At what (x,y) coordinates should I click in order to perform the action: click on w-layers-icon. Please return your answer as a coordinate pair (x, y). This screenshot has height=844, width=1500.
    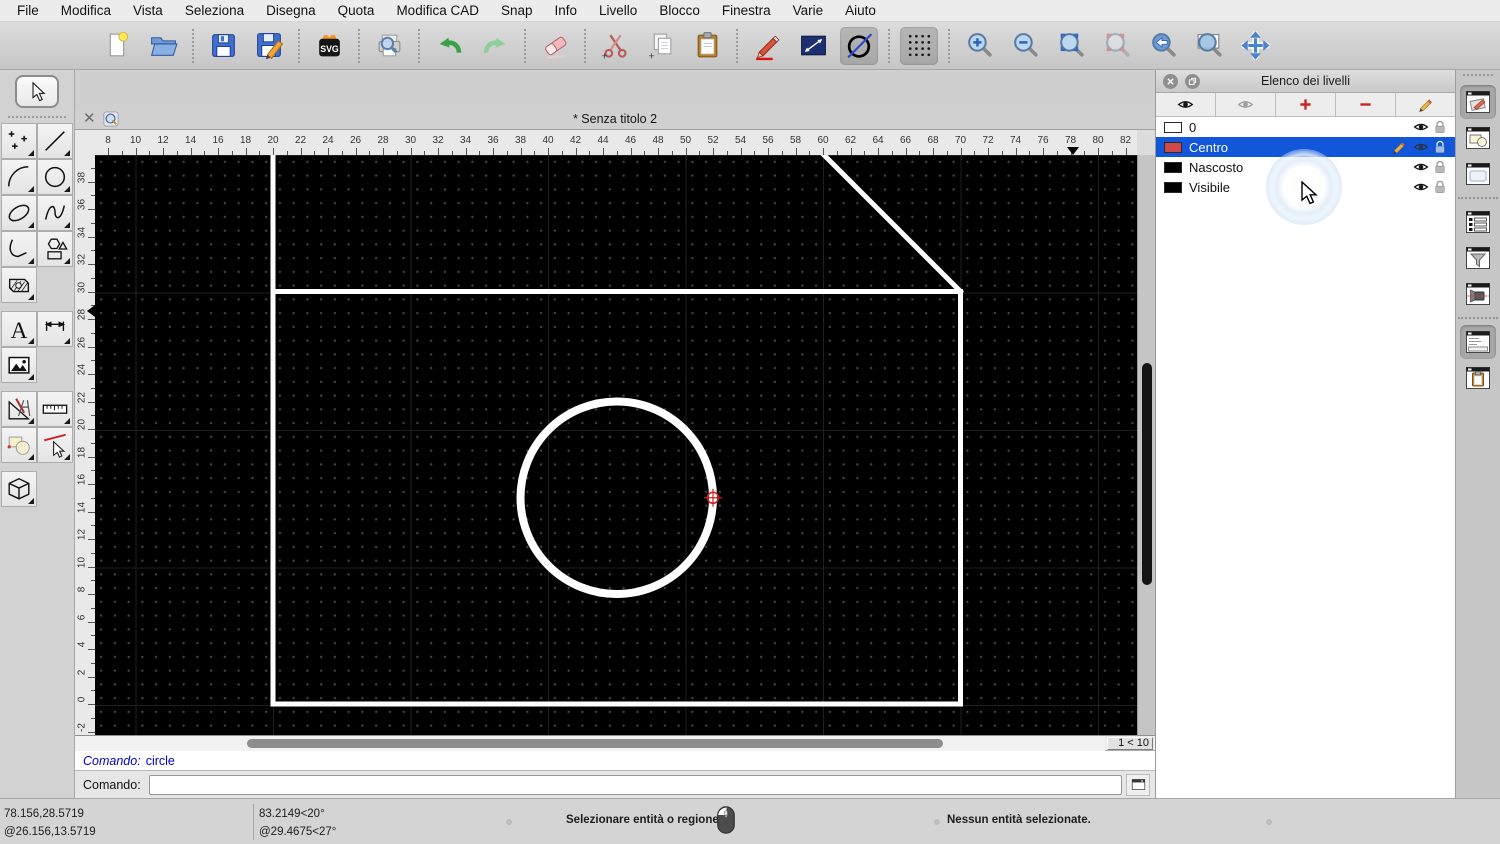
    Looking at the image, I should click on (1478, 102).